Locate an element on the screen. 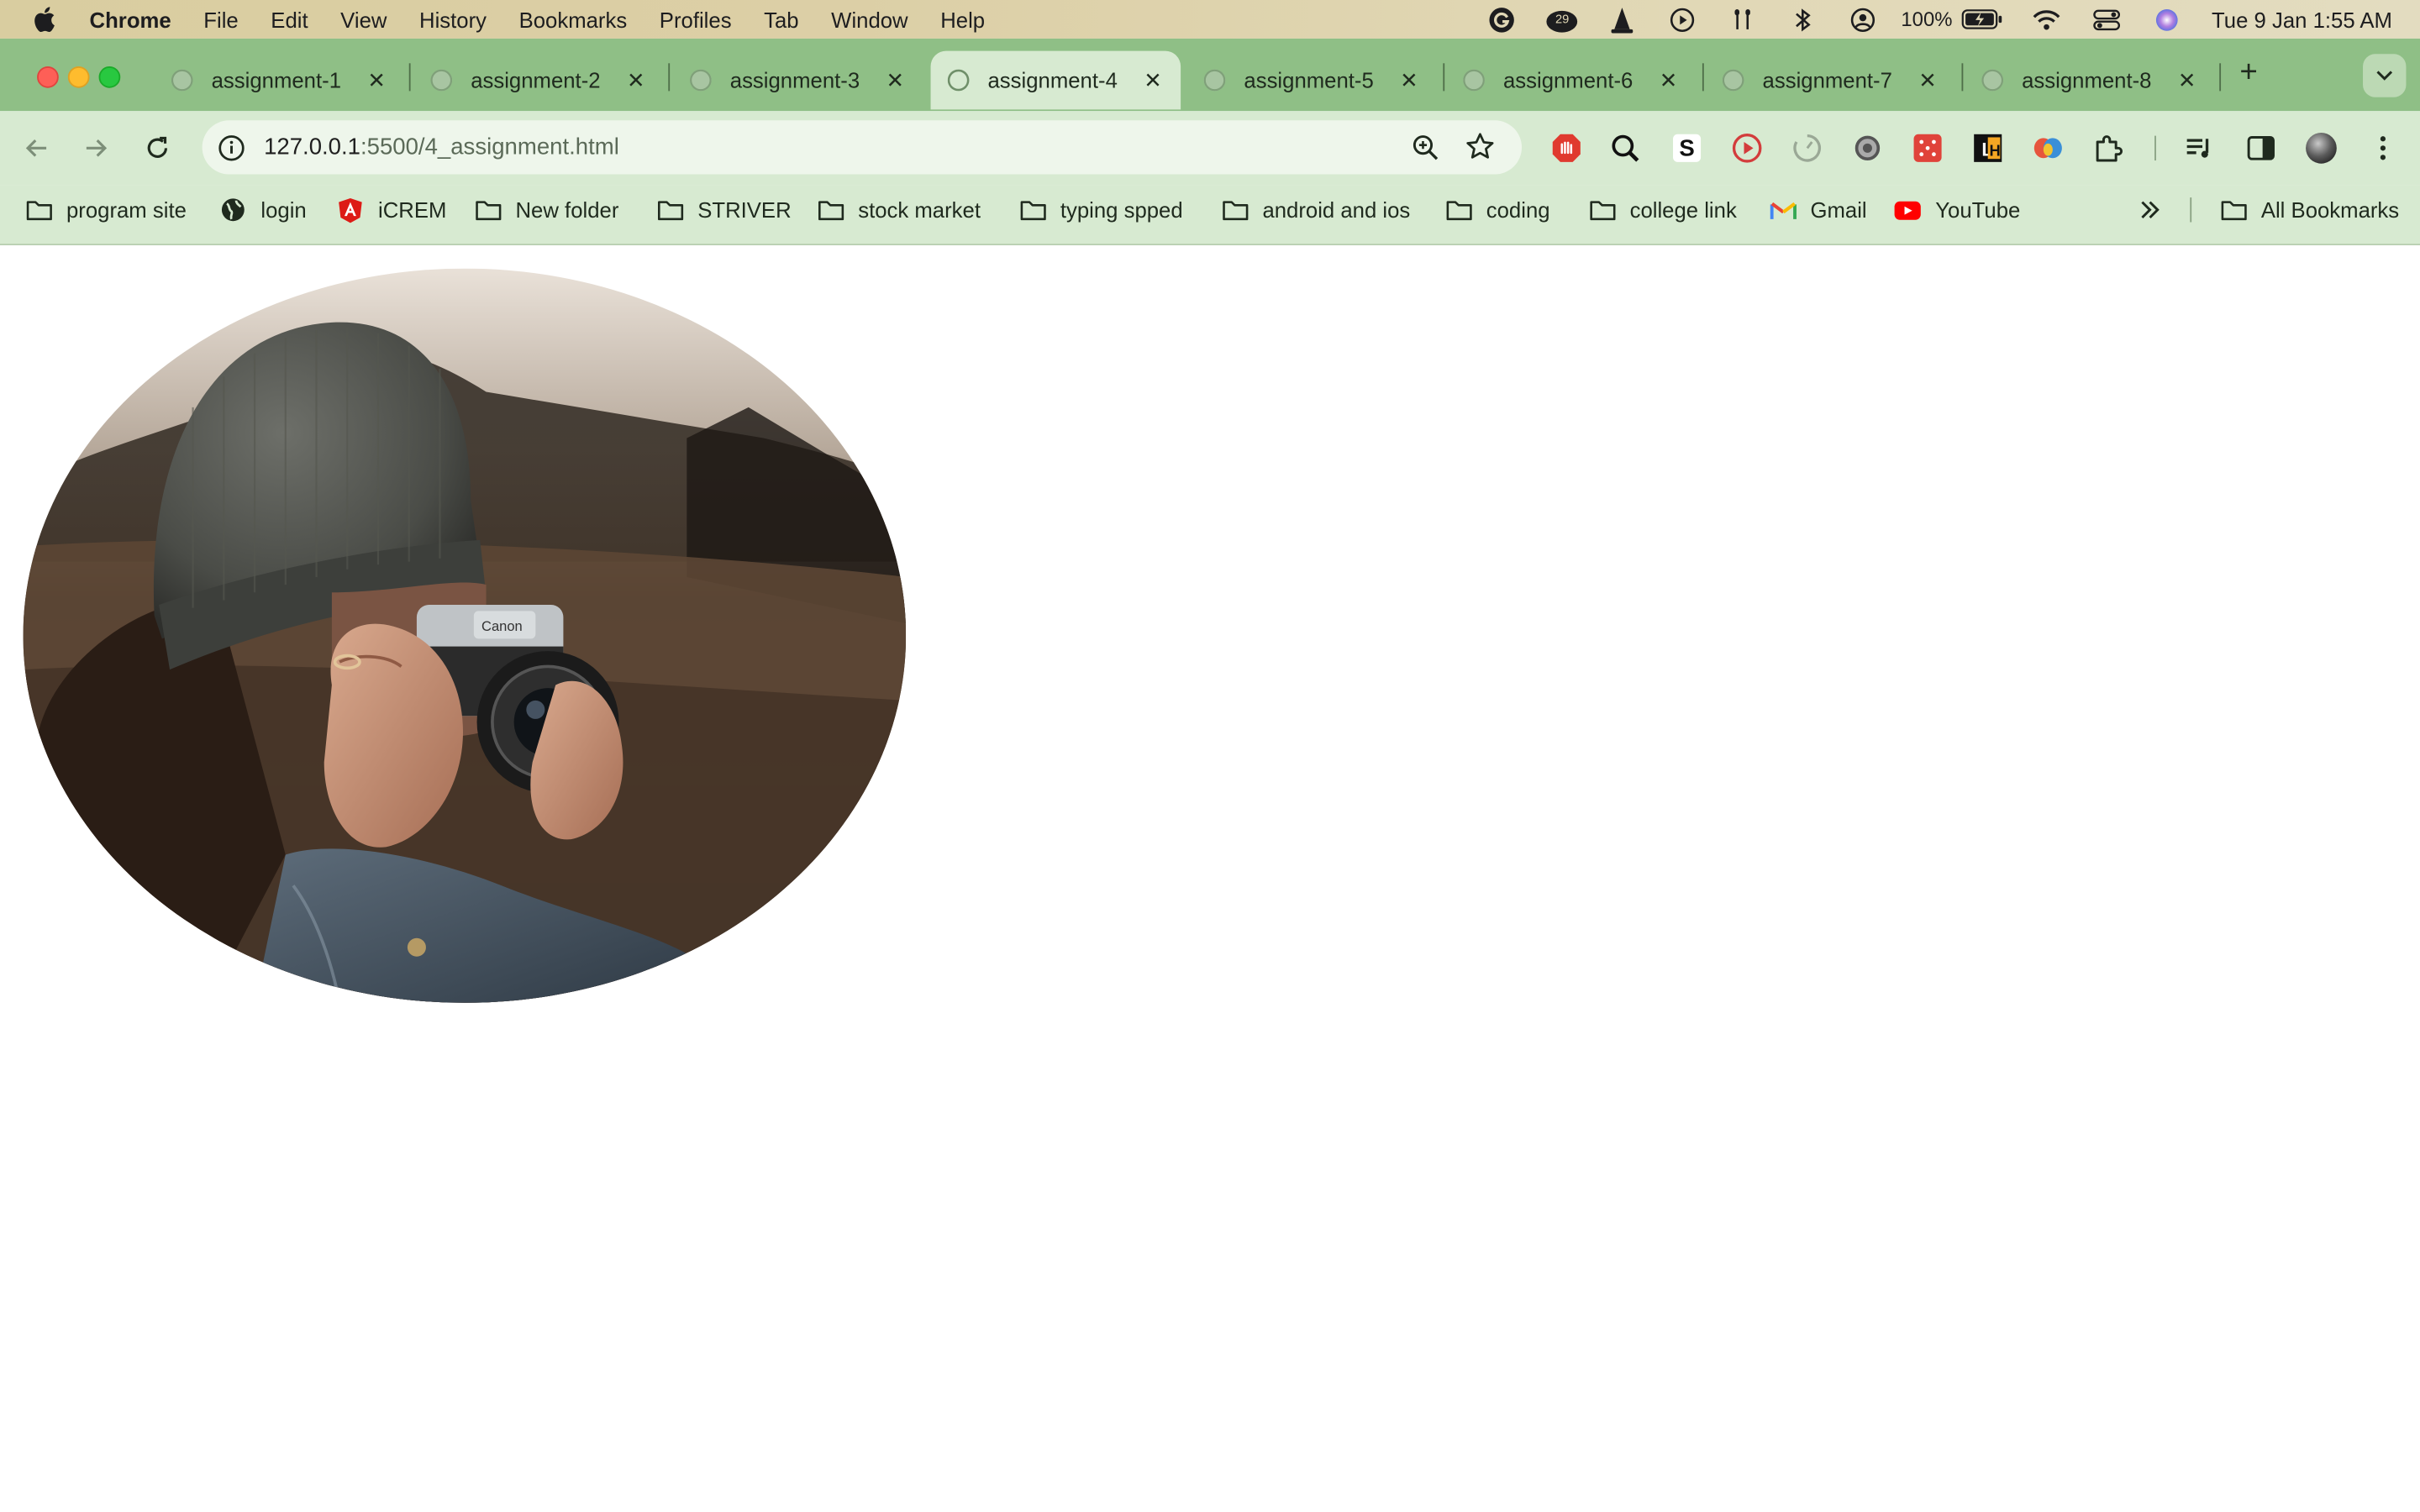  wifi-icon is located at coordinates (2046, 19).